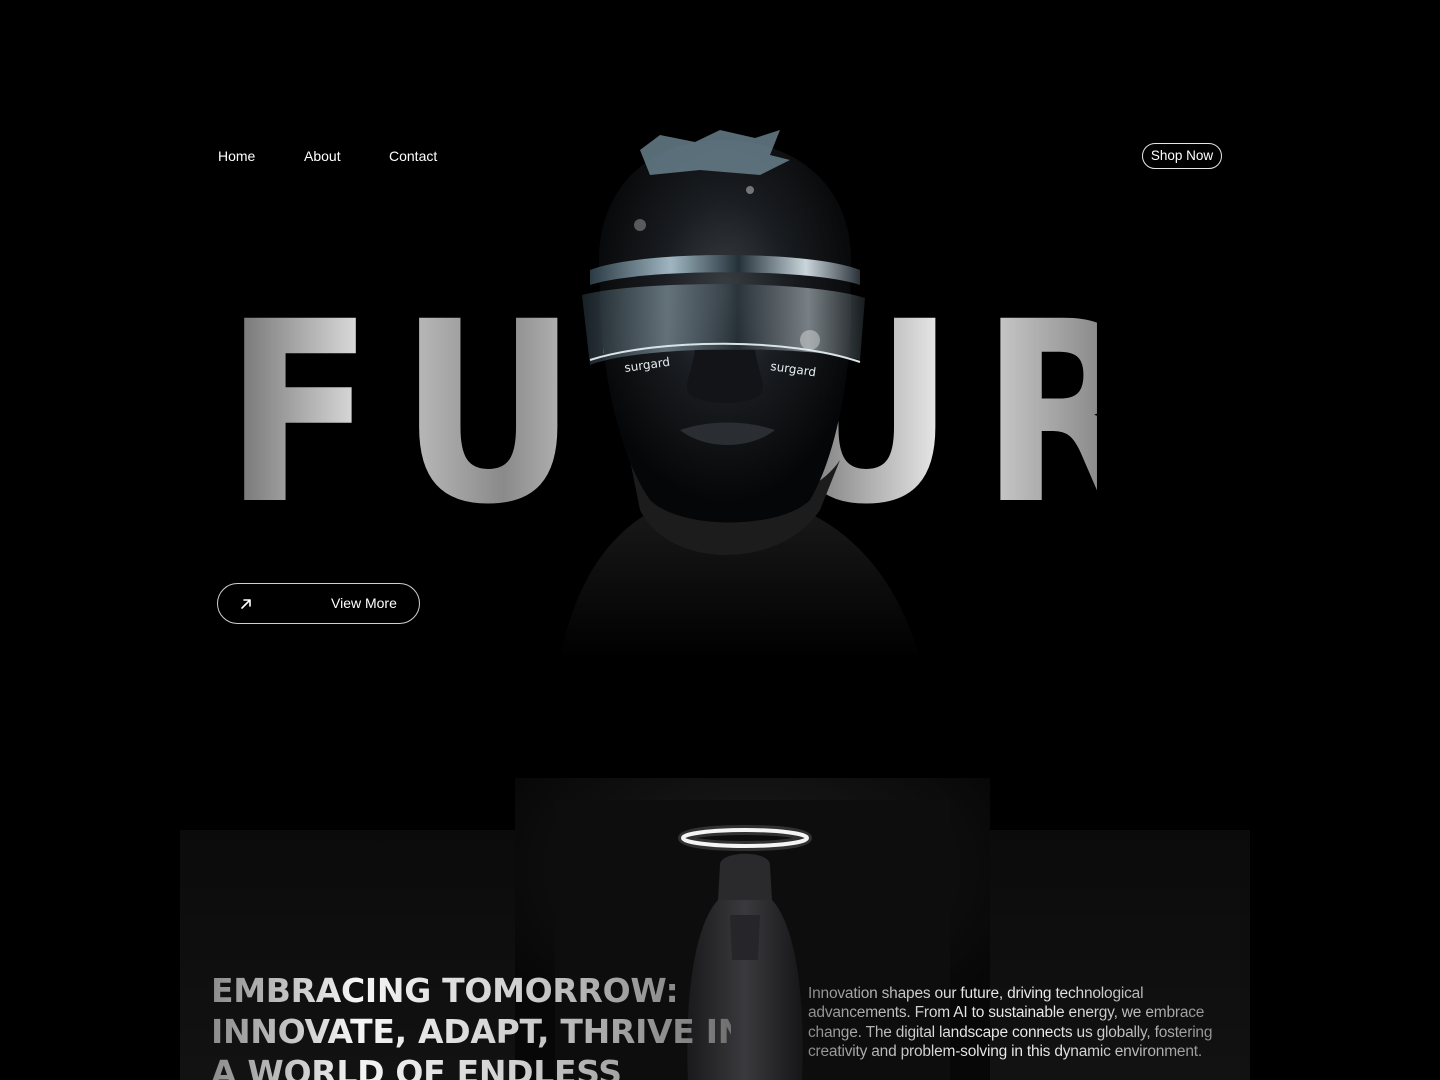 The height and width of the screenshot is (1080, 1440). What do you see at coordinates (318, 603) in the screenshot?
I see `view-more-button: View More` at bounding box center [318, 603].